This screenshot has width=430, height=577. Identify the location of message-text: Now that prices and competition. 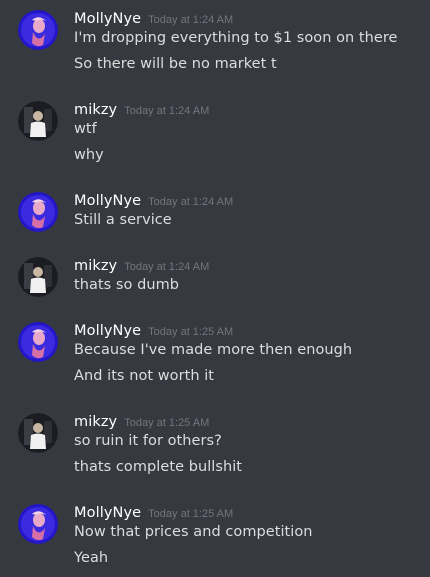
(193, 532).